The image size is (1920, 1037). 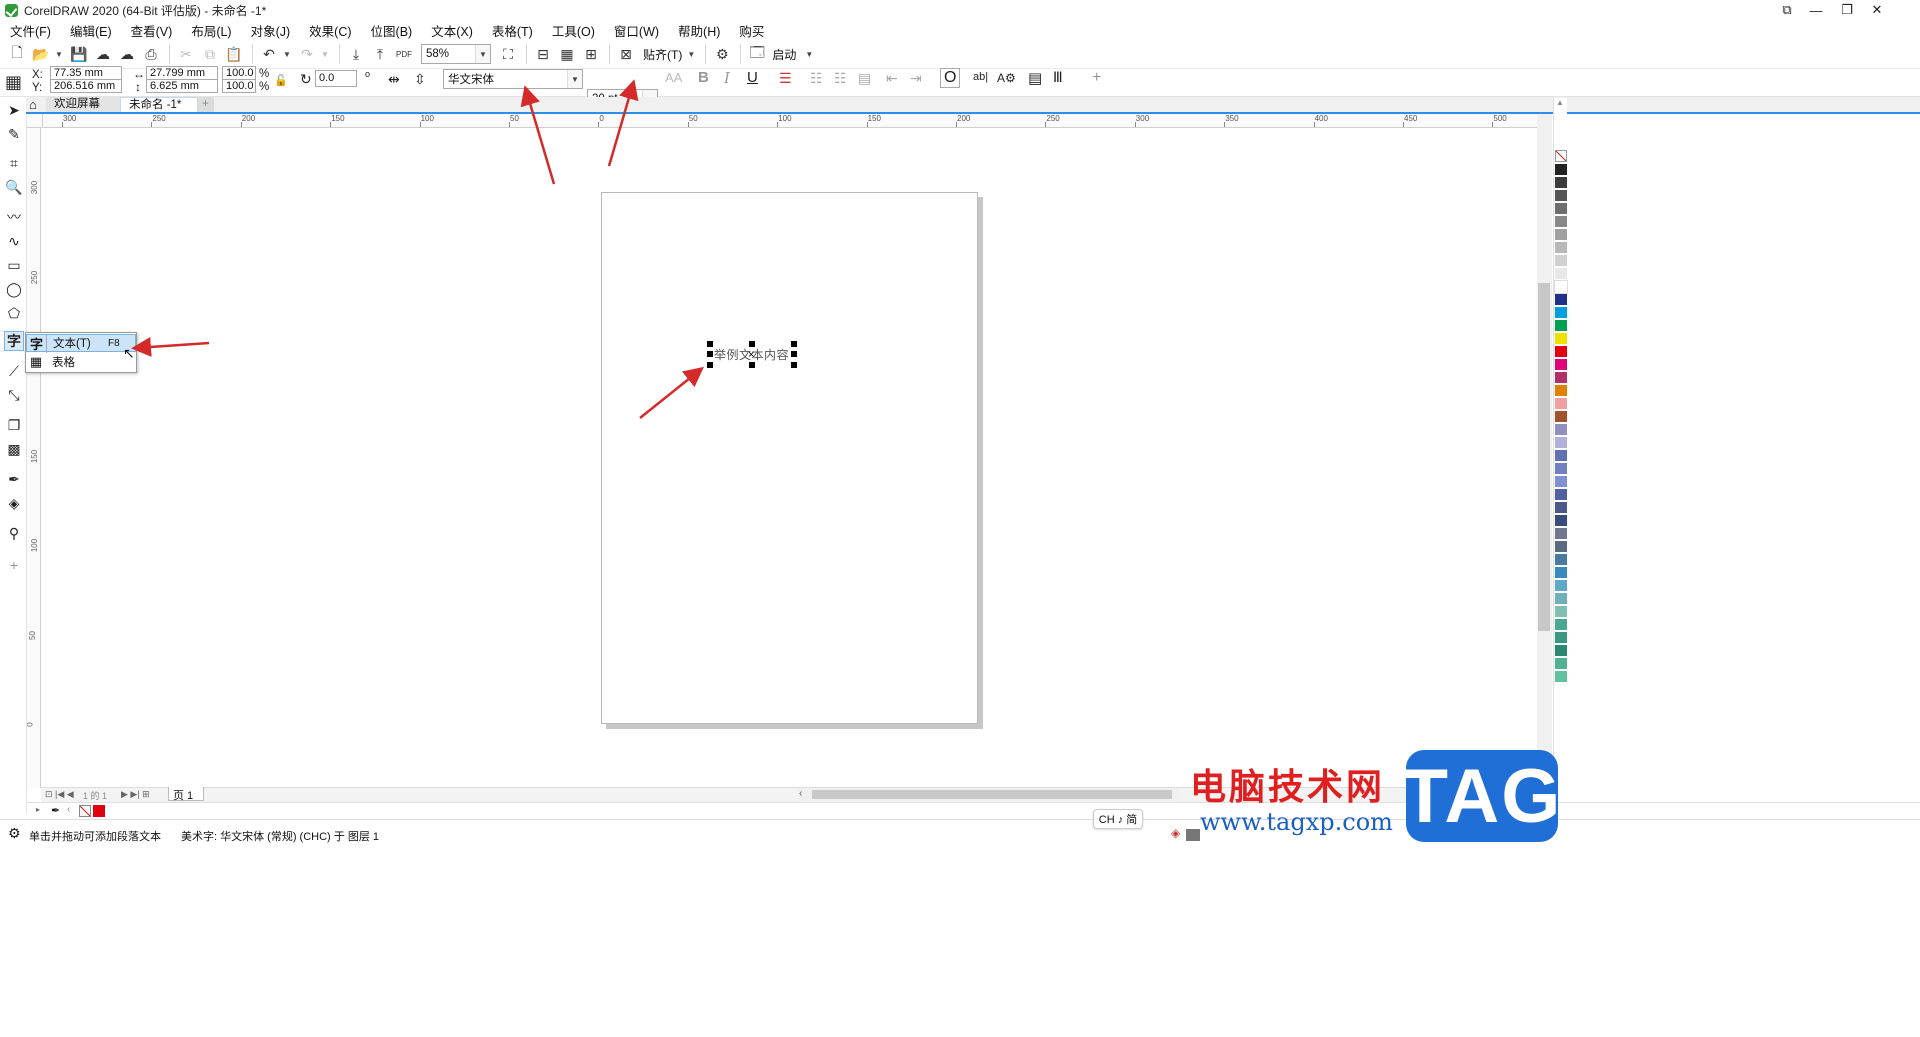 What do you see at coordinates (38, 809) in the screenshot?
I see `palette-expand-icon: ▸` at bounding box center [38, 809].